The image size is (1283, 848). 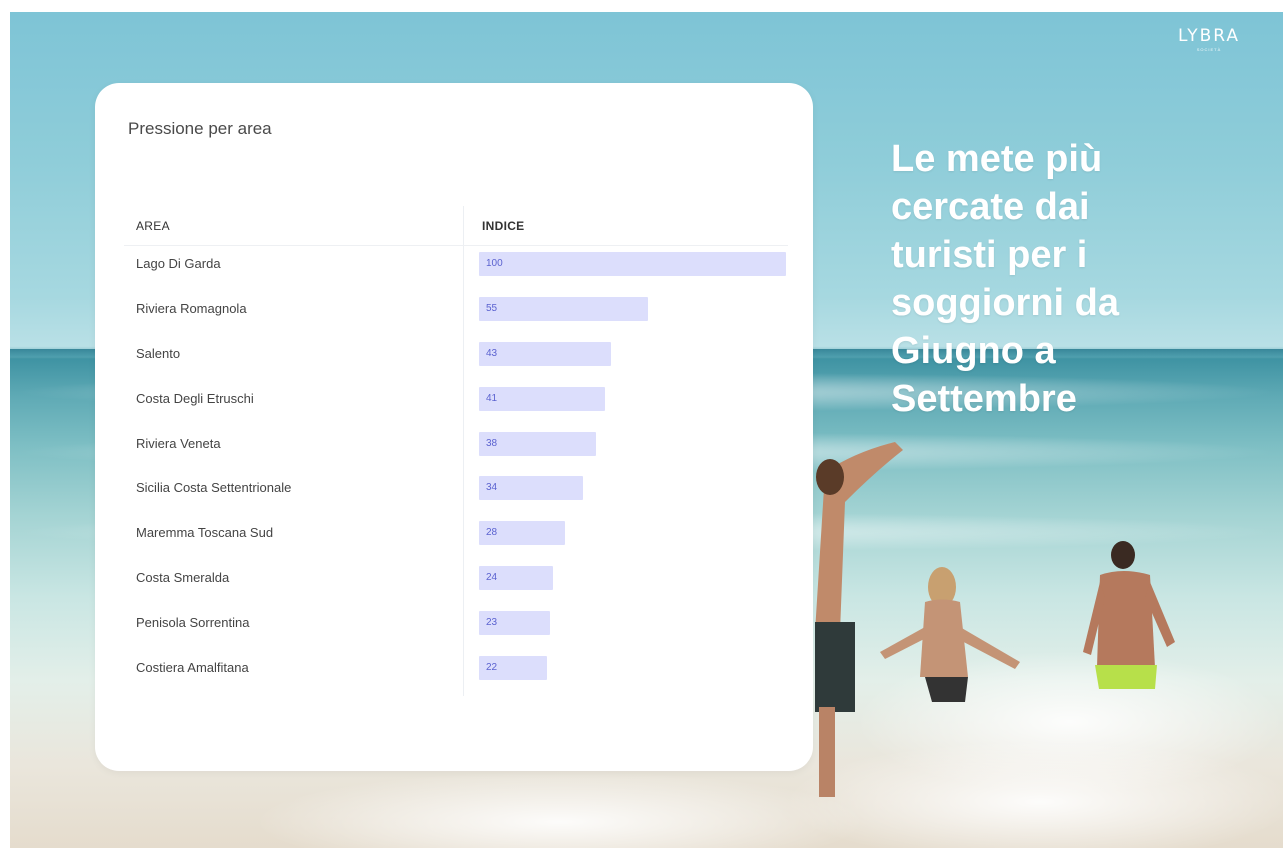 What do you see at coordinates (492, 533) in the screenshot?
I see `index-value-label: 28` at bounding box center [492, 533].